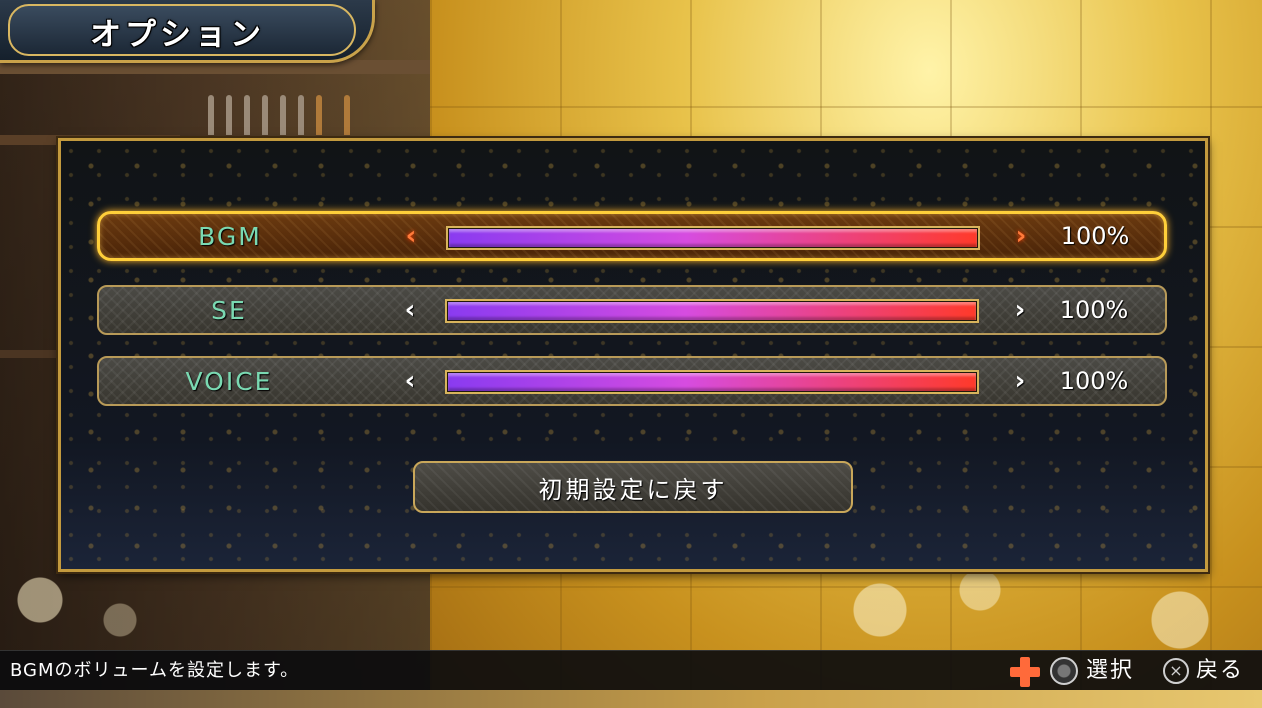 Image resolution: width=1262 pixels, height=708 pixels. Describe the element at coordinates (280, 116) in the screenshot. I see `background-tools` at that location.